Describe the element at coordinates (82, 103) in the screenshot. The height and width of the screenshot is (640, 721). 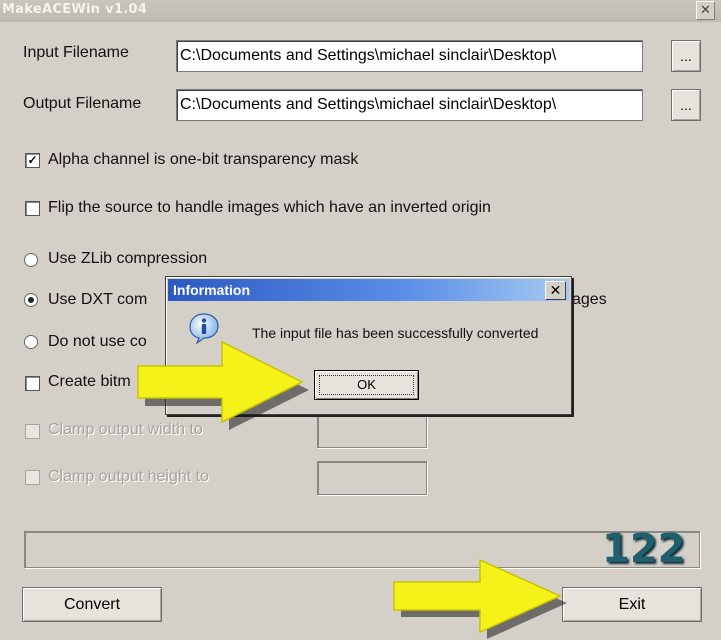
I see `output-filename-label: Output Filename` at that location.